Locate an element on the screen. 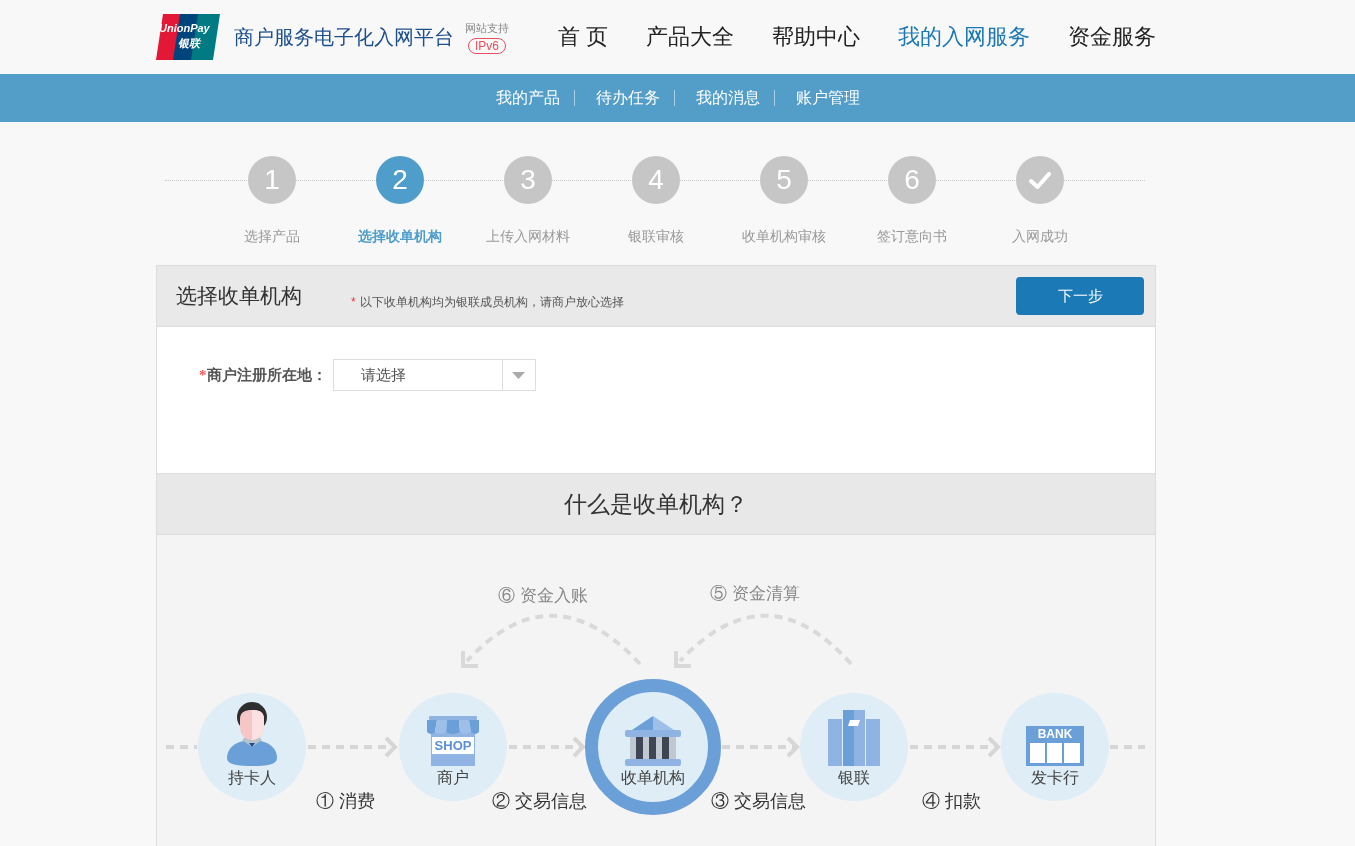 The height and width of the screenshot is (846, 1355). step-label: 上传入网材料 is located at coordinates (528, 236).